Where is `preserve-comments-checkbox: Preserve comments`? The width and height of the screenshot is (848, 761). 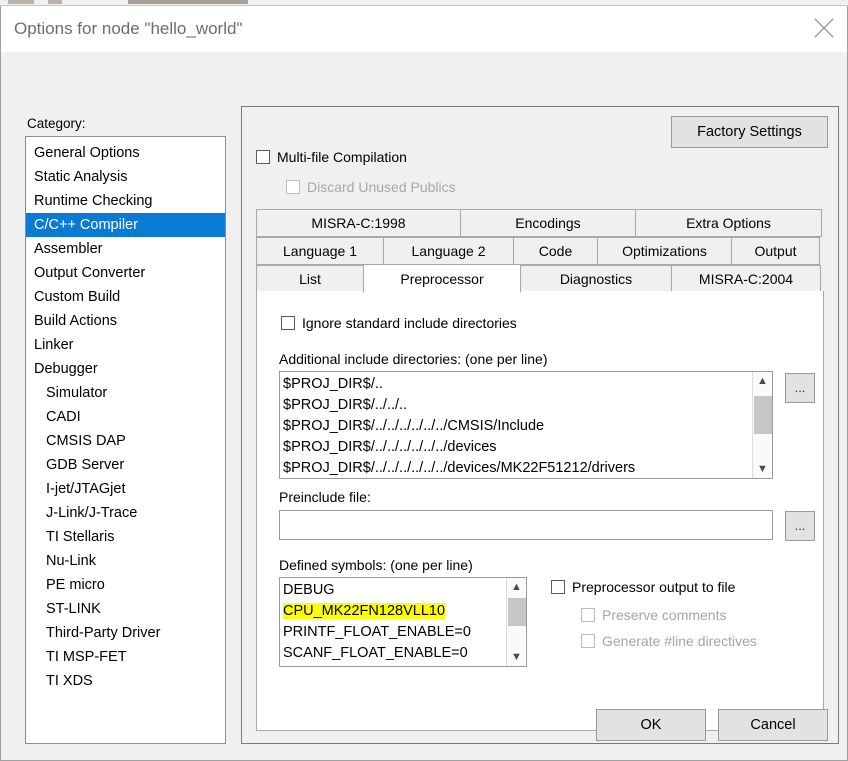 preserve-comments-checkbox: Preserve comments is located at coordinates (653, 615).